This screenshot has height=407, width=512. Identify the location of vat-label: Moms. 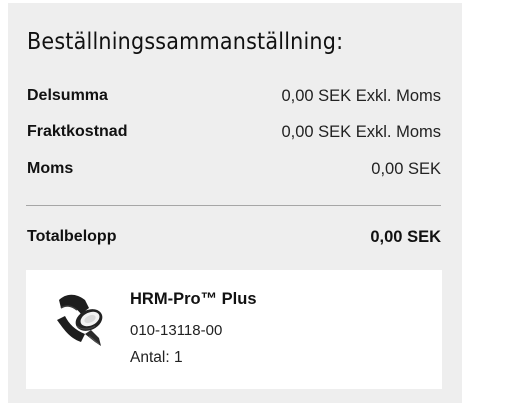
(50, 168).